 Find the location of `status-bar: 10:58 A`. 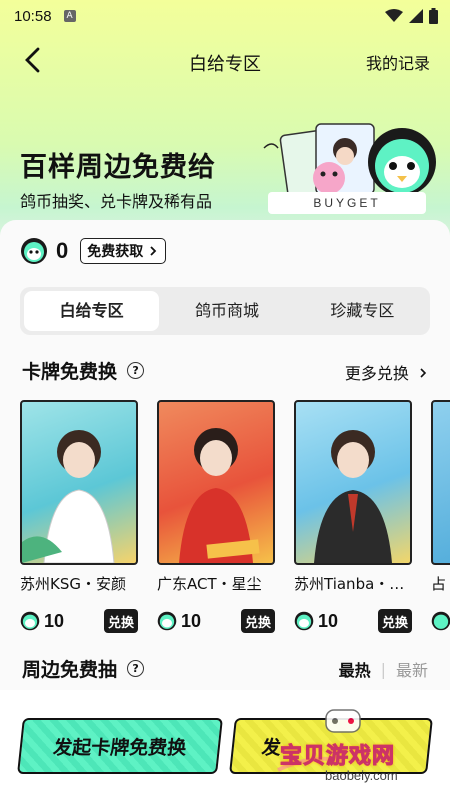

status-bar: 10:58 A is located at coordinates (225, 16).